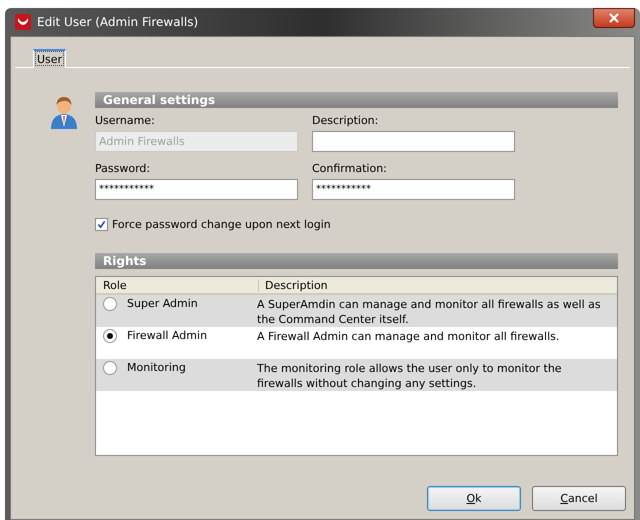 Image resolution: width=640 pixels, height=520 pixels. What do you see at coordinates (162, 304) in the screenshot?
I see `role-name: Super Admin` at bounding box center [162, 304].